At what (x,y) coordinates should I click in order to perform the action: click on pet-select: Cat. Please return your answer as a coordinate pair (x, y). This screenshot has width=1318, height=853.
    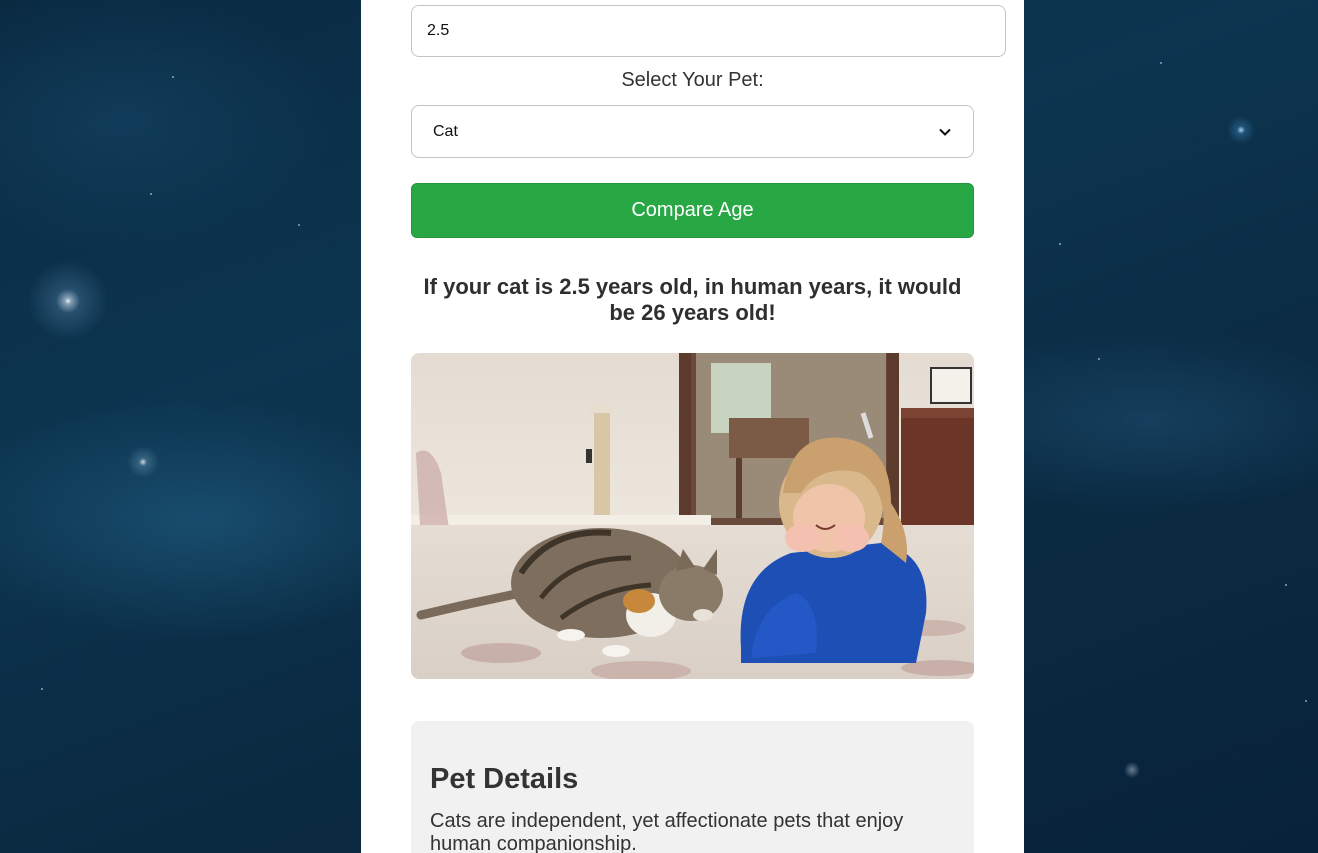
    Looking at the image, I should click on (692, 131).